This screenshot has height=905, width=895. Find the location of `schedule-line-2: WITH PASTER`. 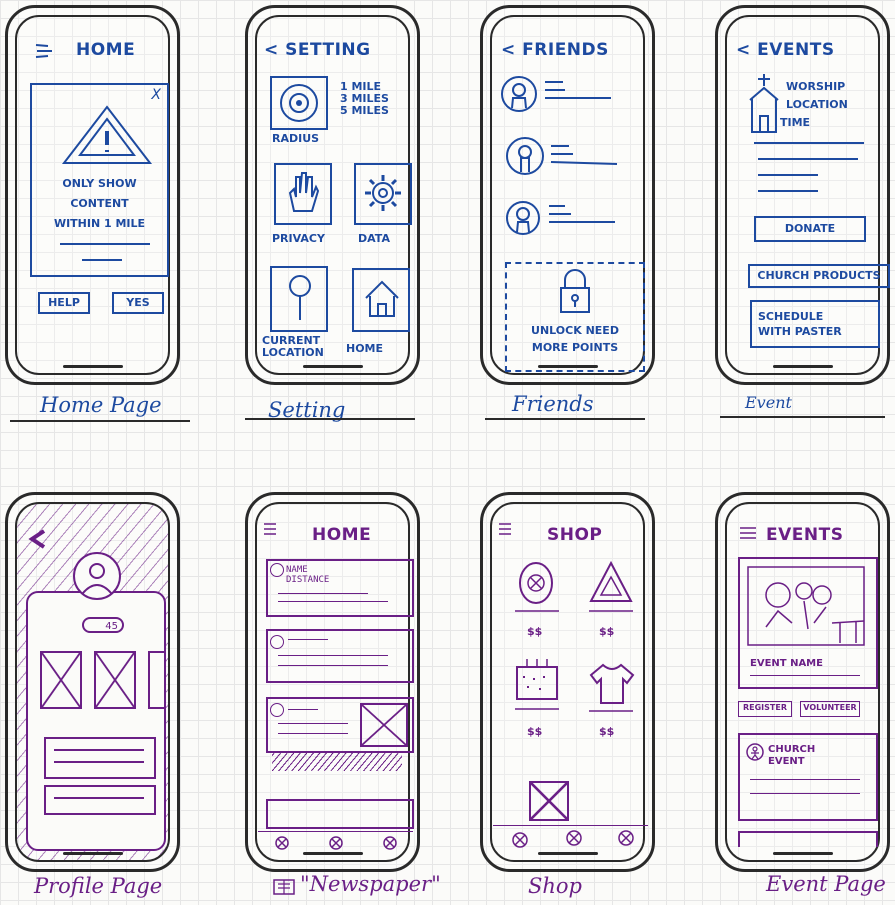

schedule-line-2: WITH PASTER is located at coordinates (800, 331).